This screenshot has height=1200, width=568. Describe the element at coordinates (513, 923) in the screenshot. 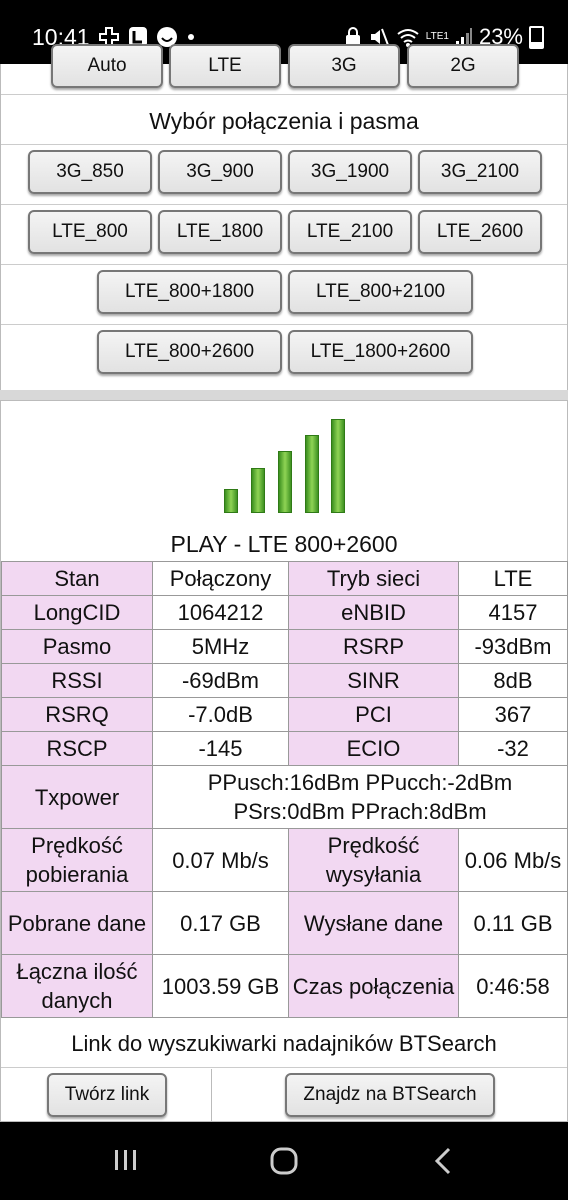

I see `cell-value: 0.11 GB` at that location.